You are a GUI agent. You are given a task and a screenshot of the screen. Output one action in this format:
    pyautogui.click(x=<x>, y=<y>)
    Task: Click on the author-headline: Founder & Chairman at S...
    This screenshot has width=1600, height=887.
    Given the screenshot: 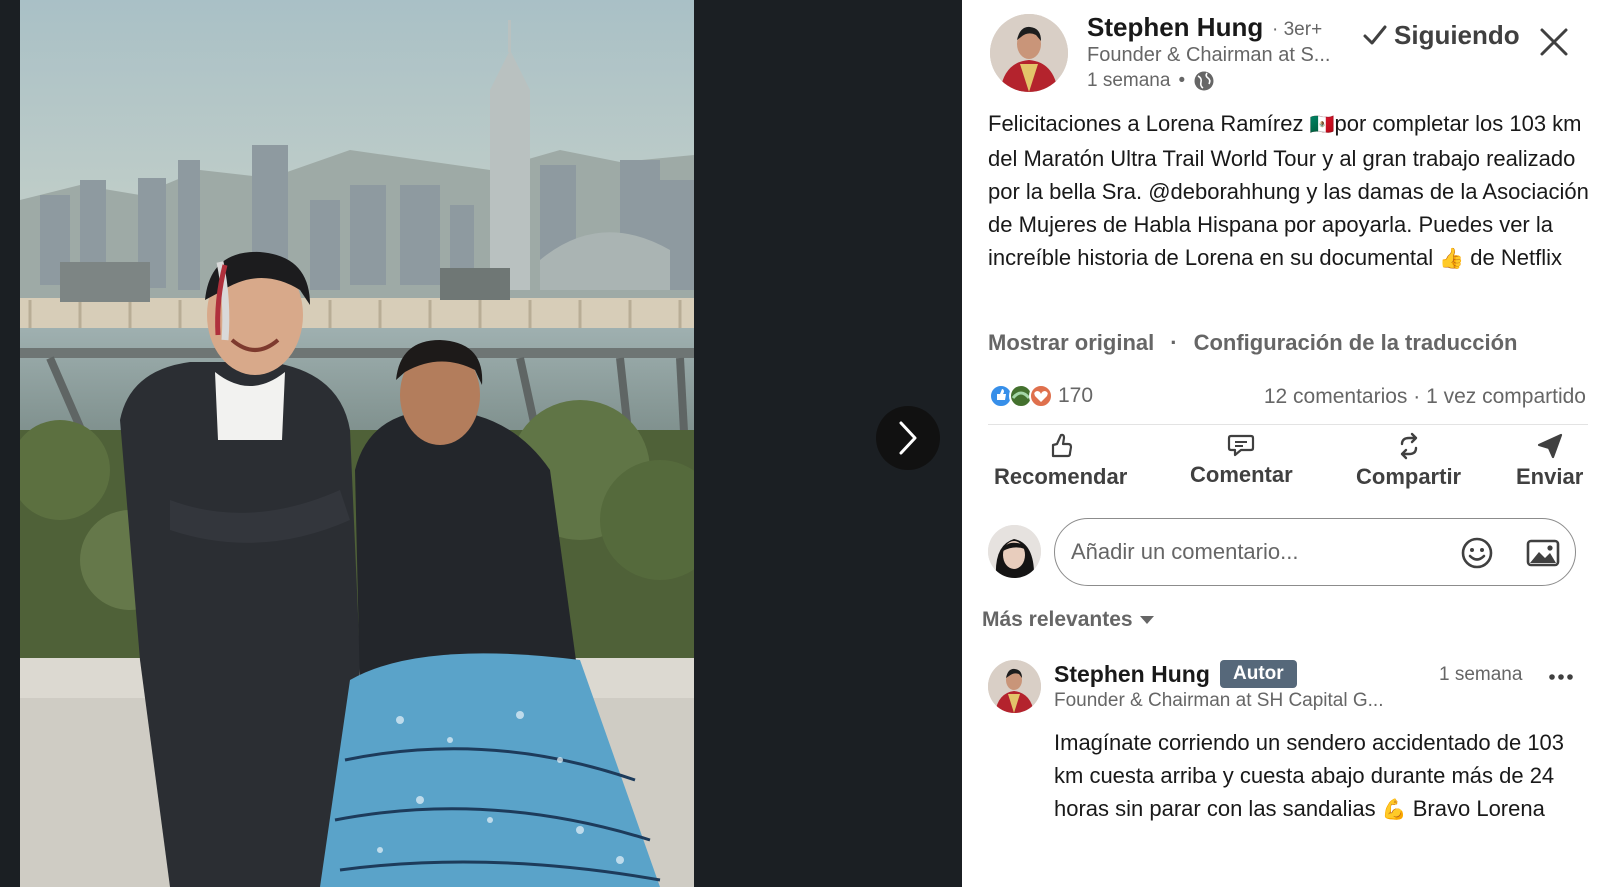 What is the action you would take?
    pyautogui.click(x=1209, y=55)
    